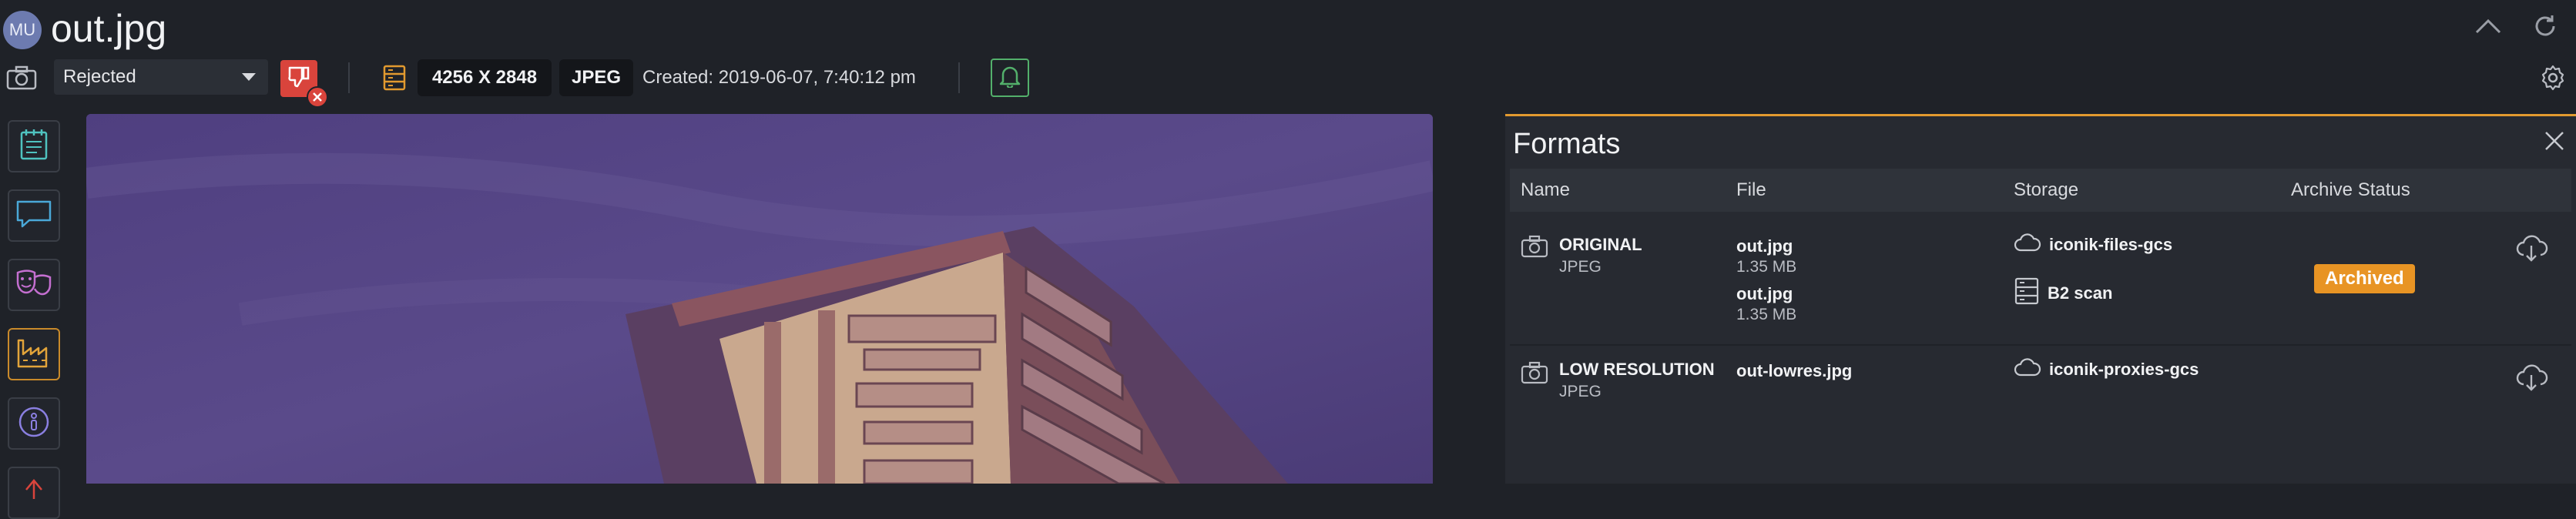  I want to click on bell-icon, so click(1010, 79).